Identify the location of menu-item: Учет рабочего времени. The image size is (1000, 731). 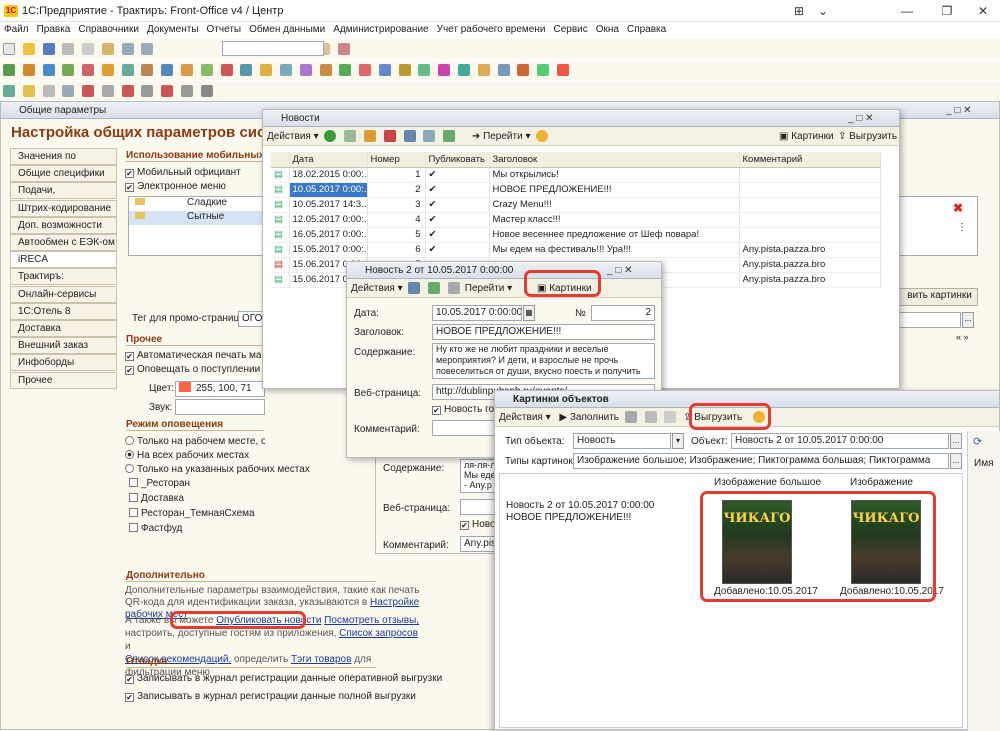
(491, 29).